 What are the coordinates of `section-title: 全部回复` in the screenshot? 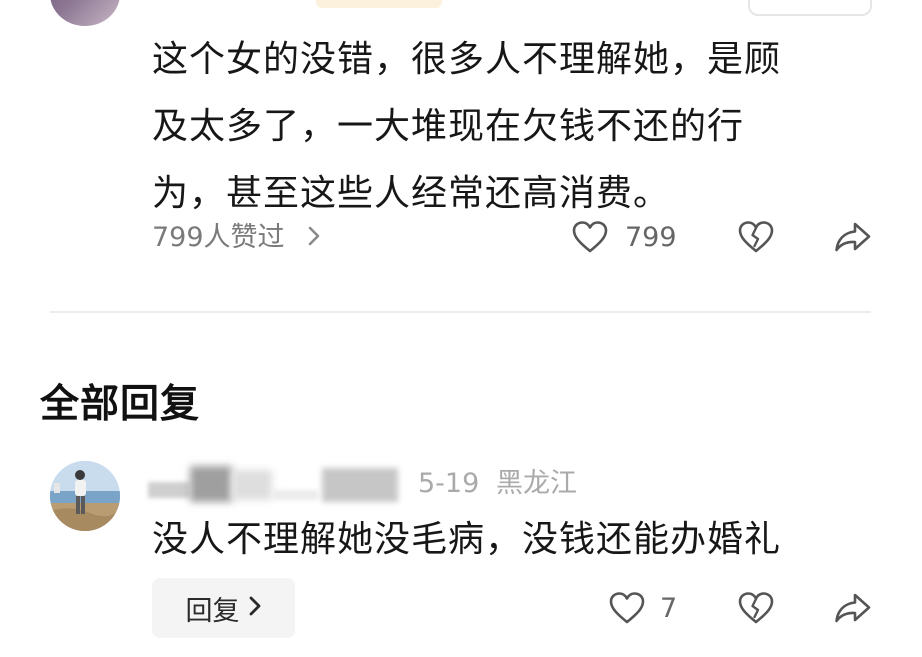 It's located at (120, 404).